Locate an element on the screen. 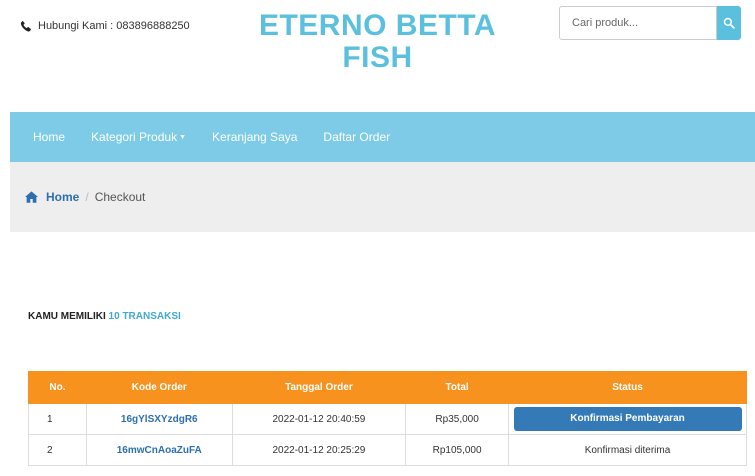  breadcrumb-home-link: Home is located at coordinates (62, 197).